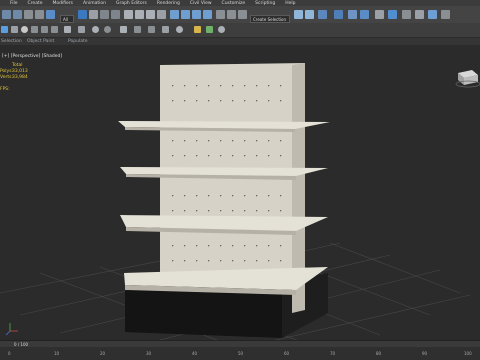  Describe the element at coordinates (240, 30) in the screenshot. I see `secondary-toolbar` at that location.